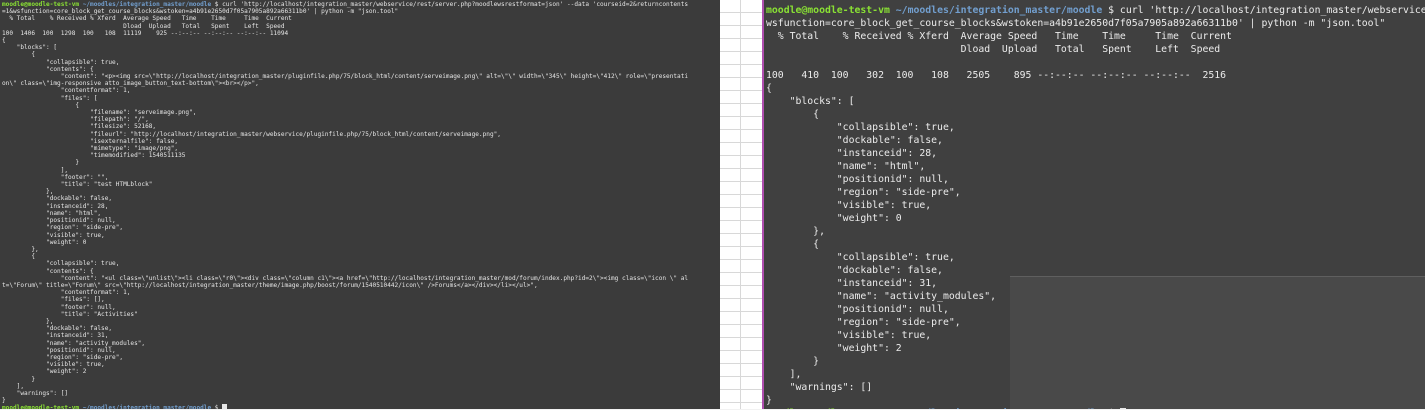 The width and height of the screenshot is (1425, 410). I want to click on background-spreadsheet-strip, so click(741, 204).